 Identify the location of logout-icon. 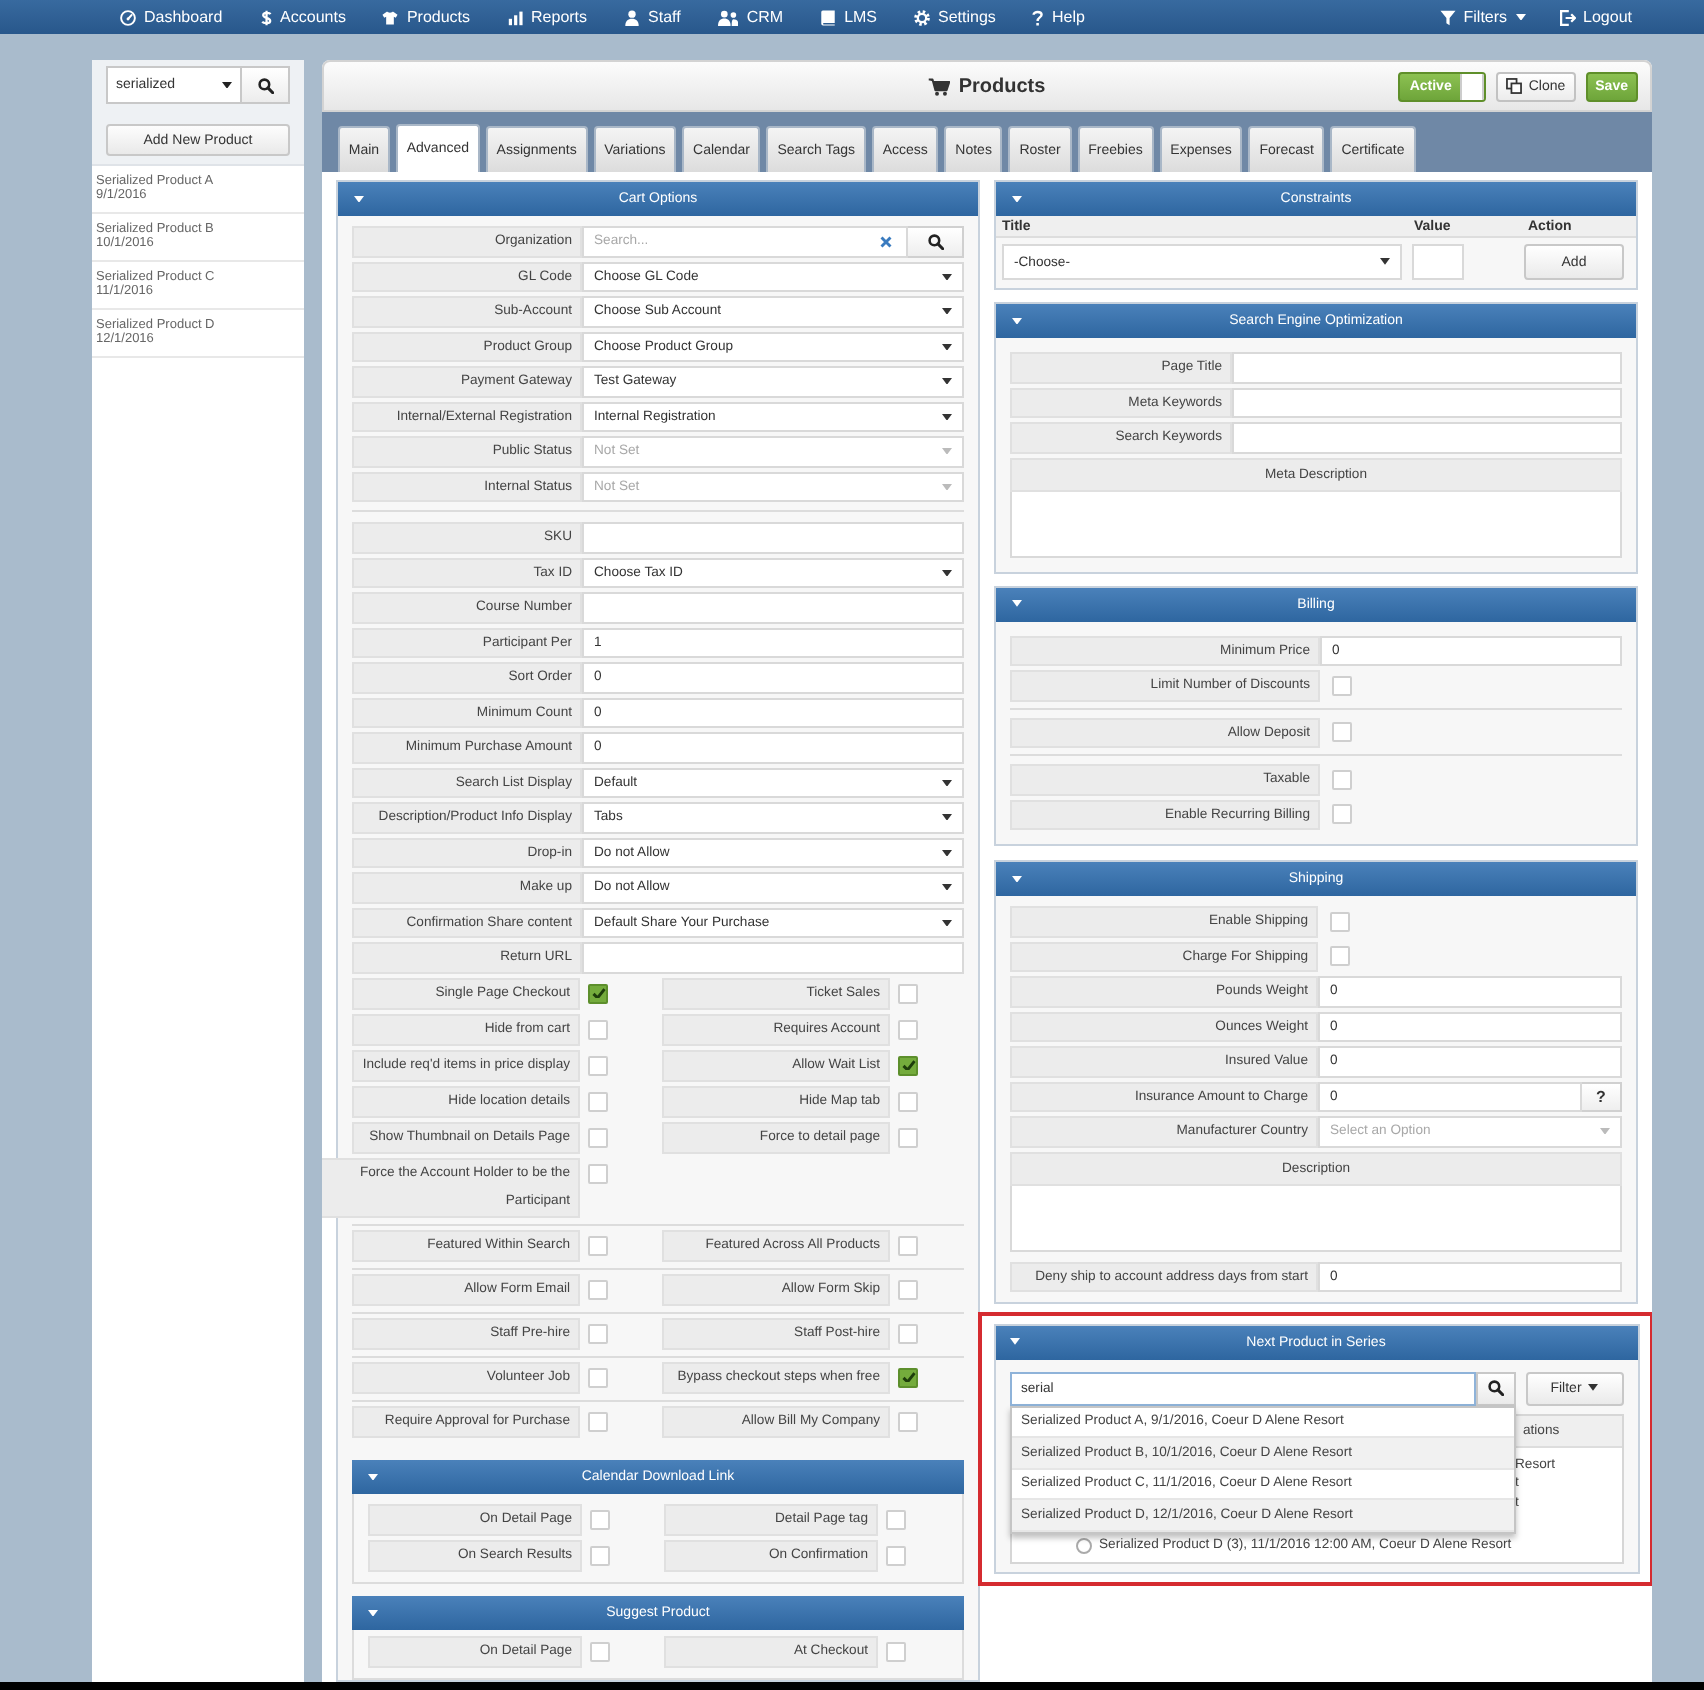
(1567, 17).